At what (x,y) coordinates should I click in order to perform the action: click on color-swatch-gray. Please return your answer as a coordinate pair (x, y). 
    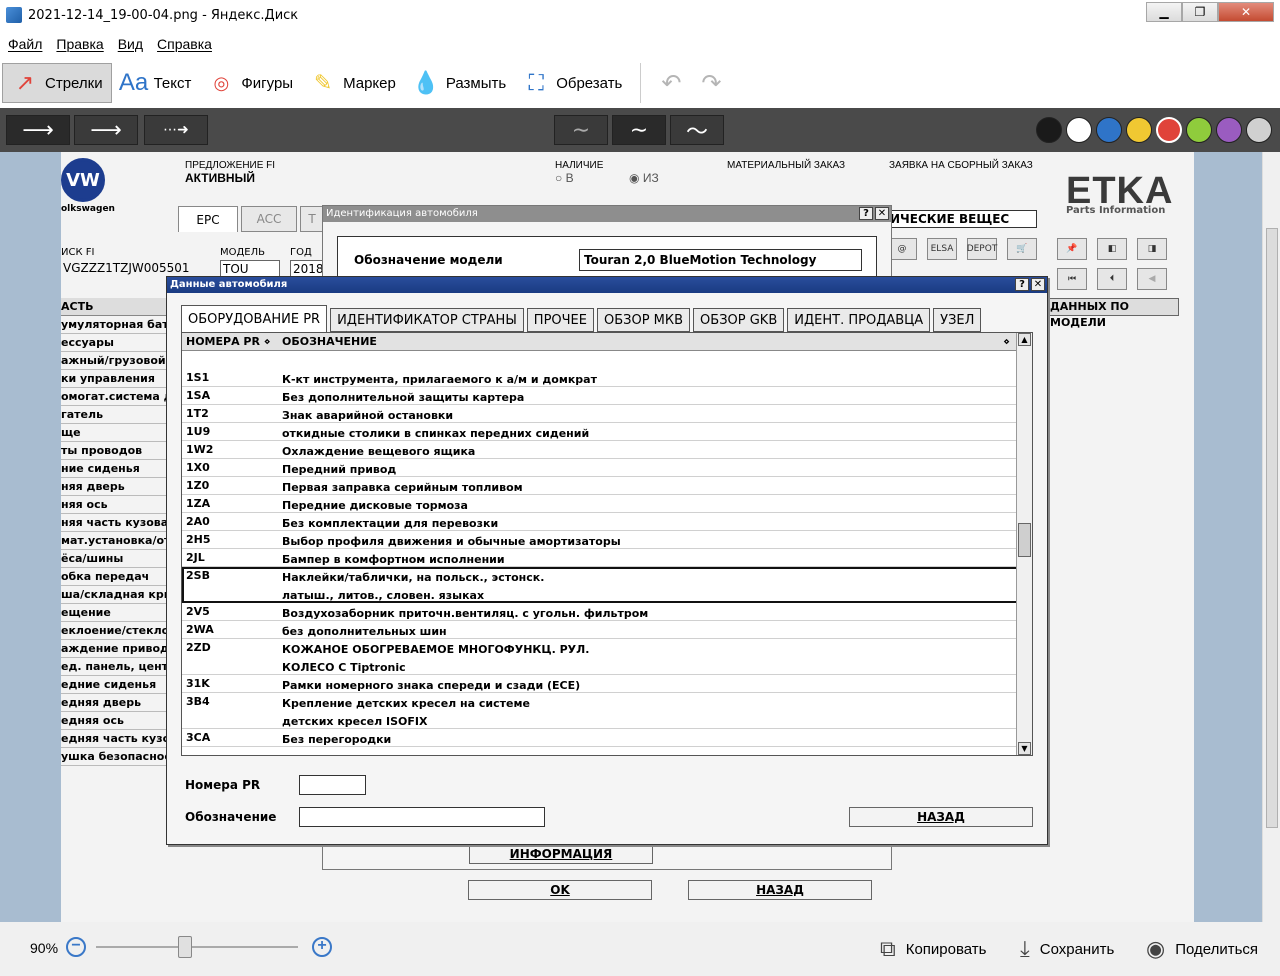
    Looking at the image, I should click on (1259, 130).